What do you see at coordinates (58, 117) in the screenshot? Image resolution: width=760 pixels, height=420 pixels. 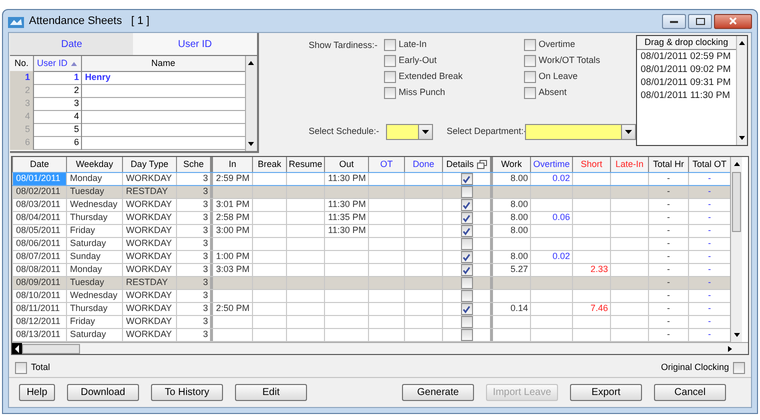 I see `table-cell: 4` at bounding box center [58, 117].